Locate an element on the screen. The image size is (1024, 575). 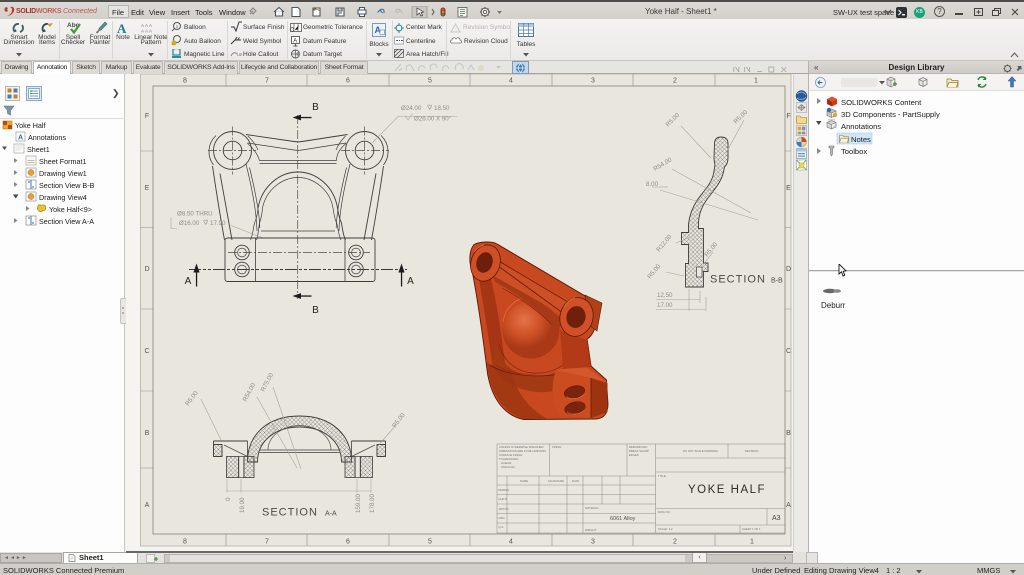
svg-text: Yoke Half is located at coordinates (30, 125).